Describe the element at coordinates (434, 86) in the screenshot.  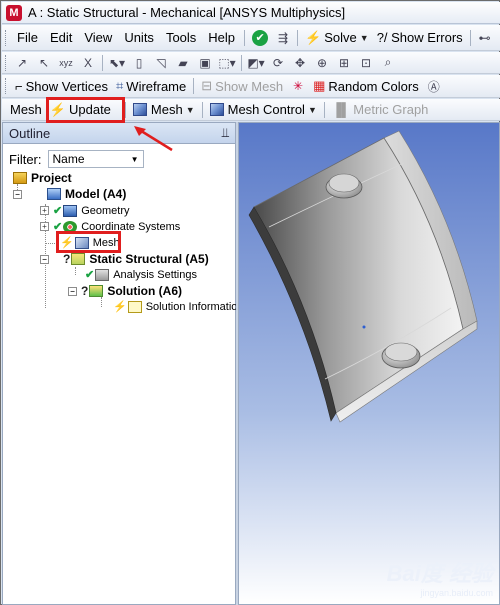
I see `annotation-icon: Ⓐ` at that location.